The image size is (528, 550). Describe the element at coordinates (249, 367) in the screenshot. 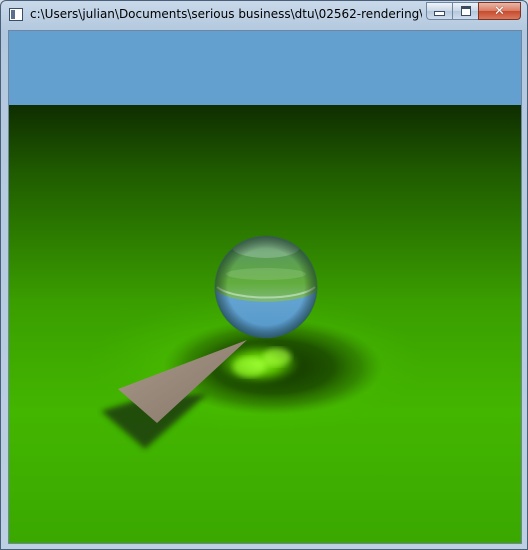

I see `caustic-spot-left` at that location.